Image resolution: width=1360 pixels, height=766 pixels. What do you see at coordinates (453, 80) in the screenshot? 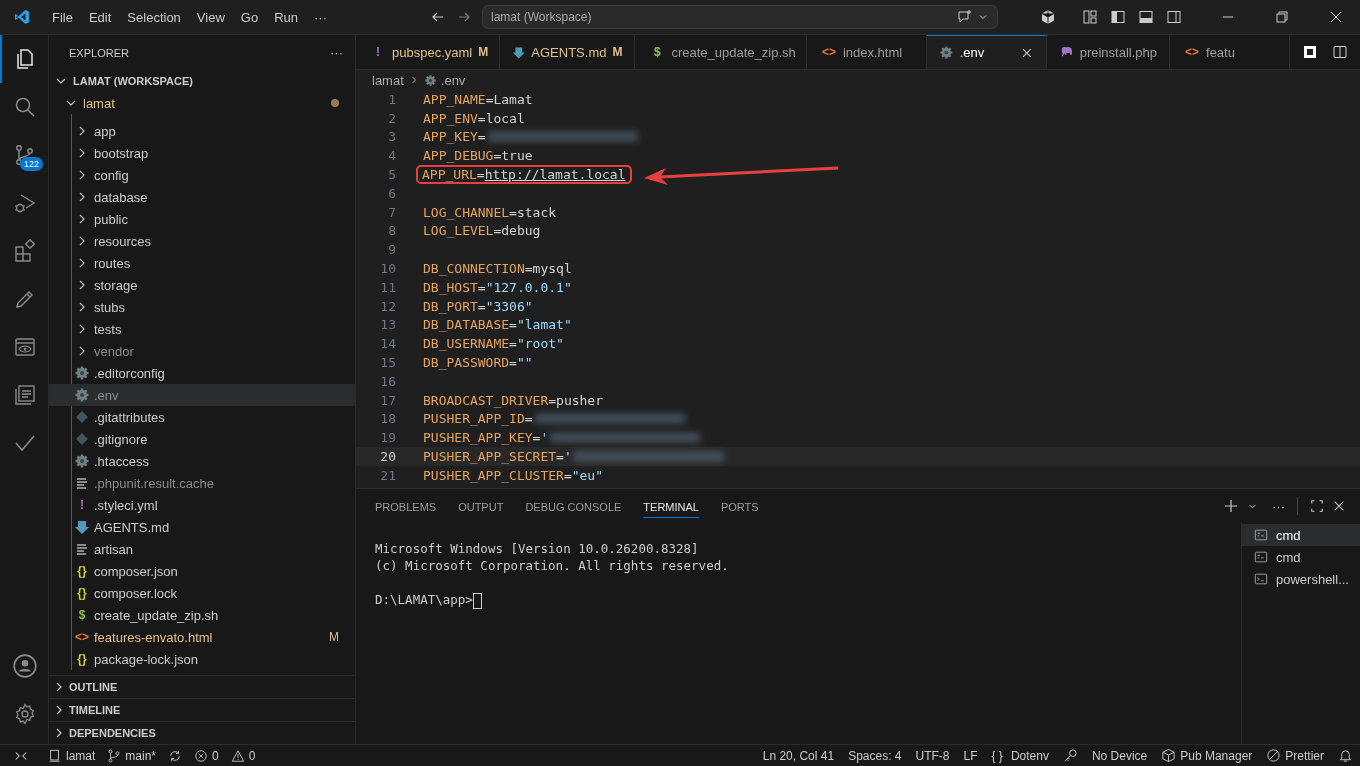
I see `breadcrumb-item: .env` at bounding box center [453, 80].